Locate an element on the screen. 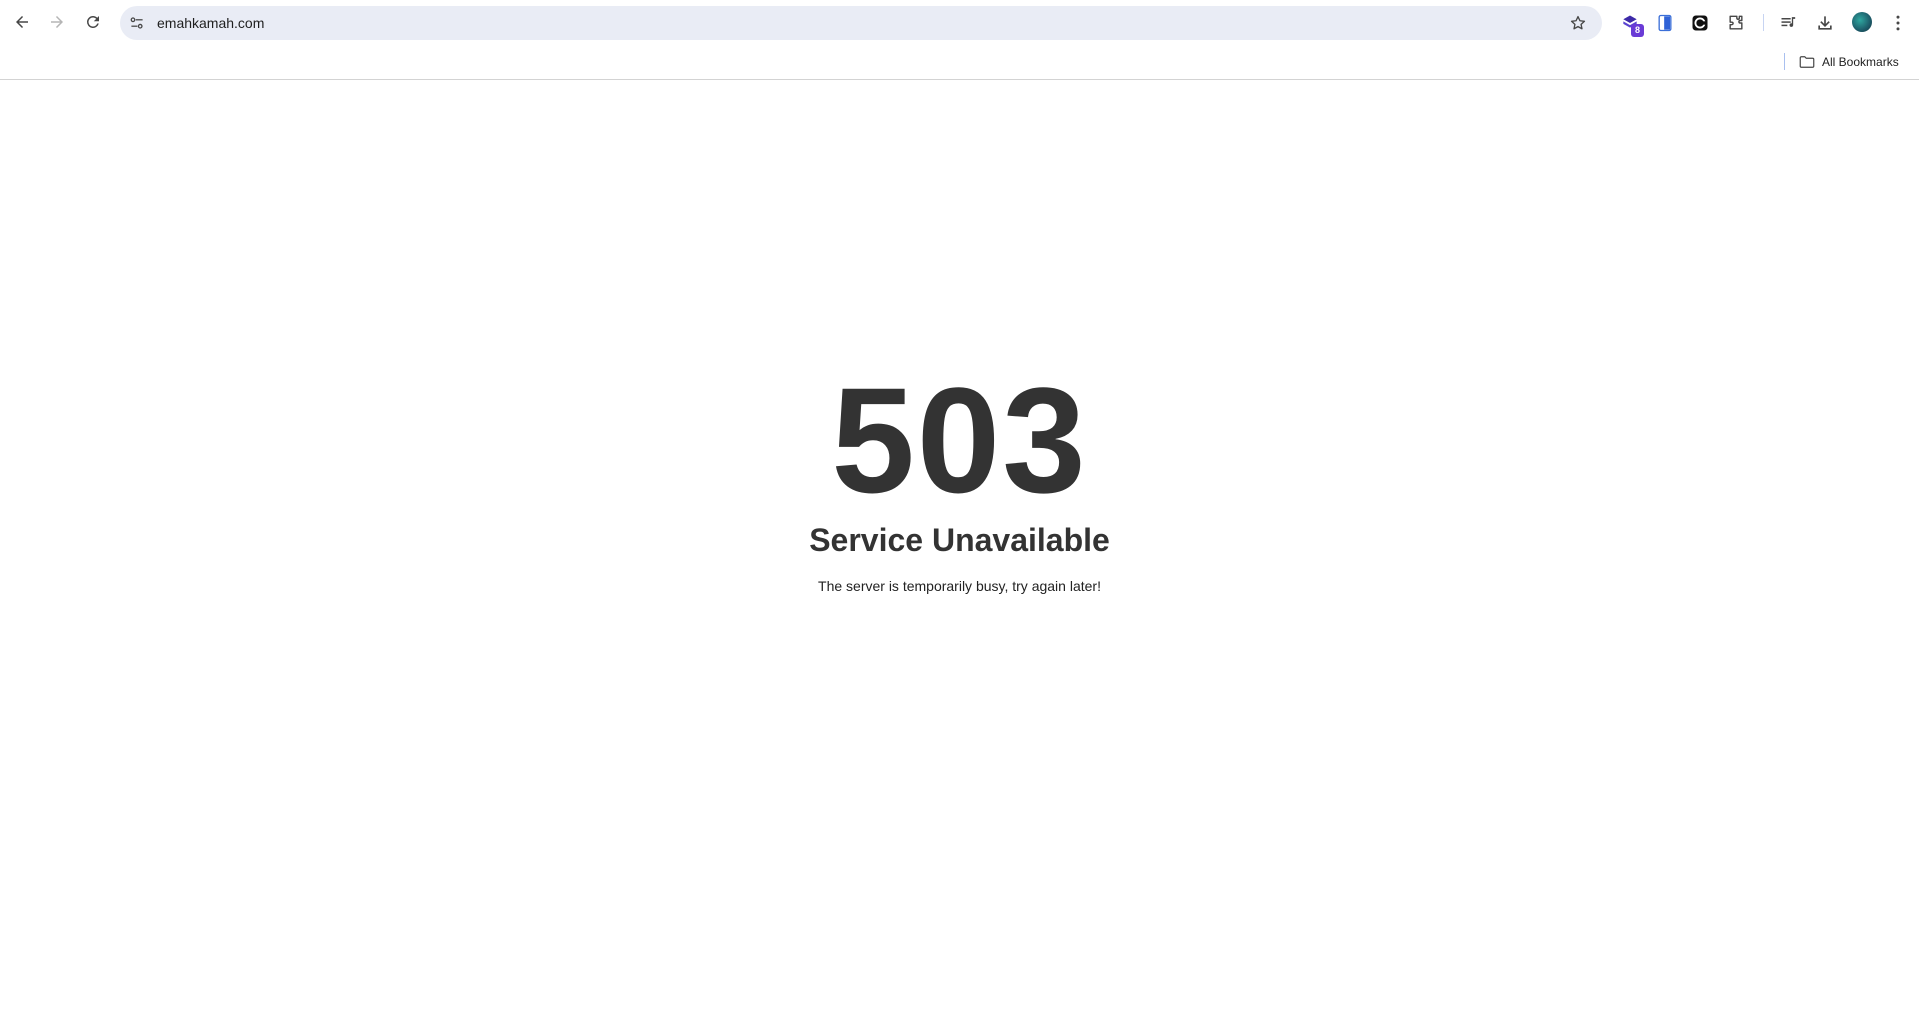 The image size is (1919, 1015). url-text: emahkamah.com is located at coordinates (210, 23).